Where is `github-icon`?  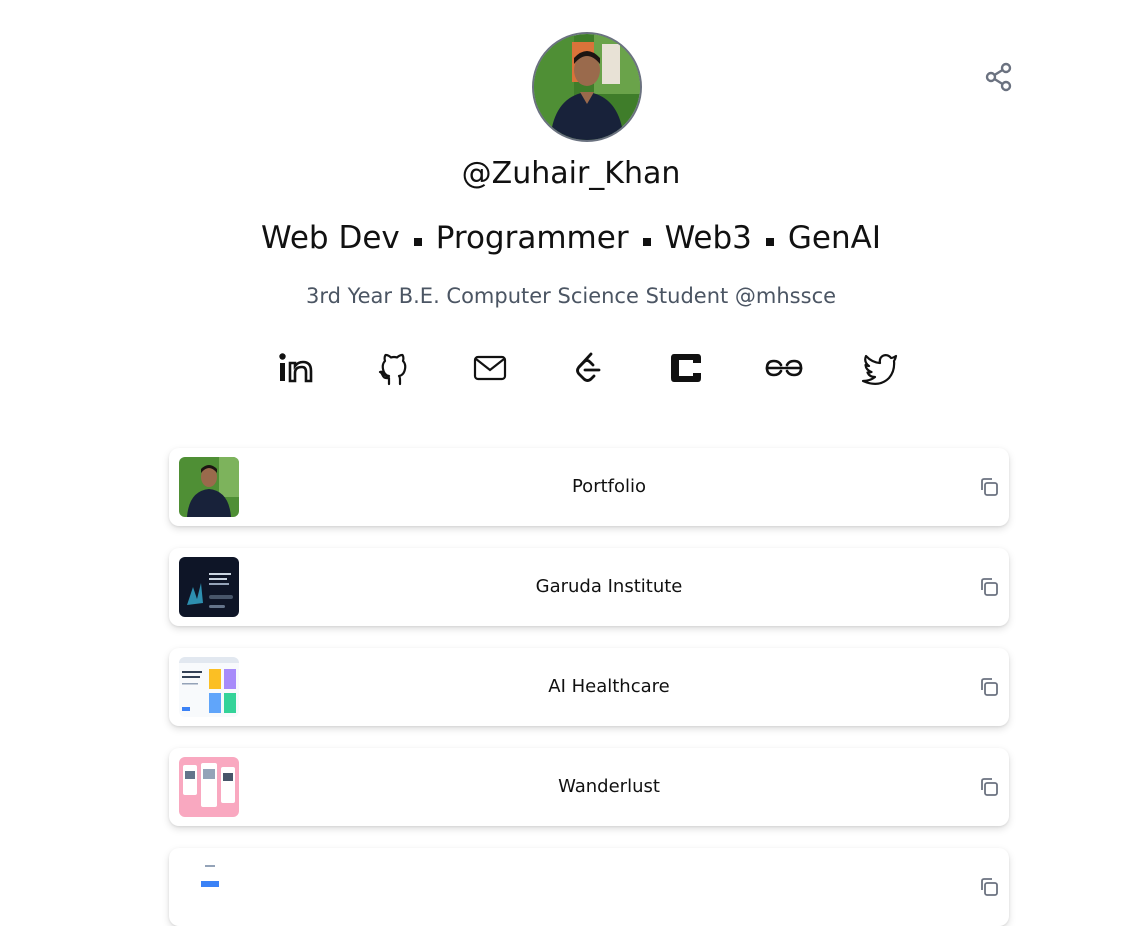
github-icon is located at coordinates (392, 369).